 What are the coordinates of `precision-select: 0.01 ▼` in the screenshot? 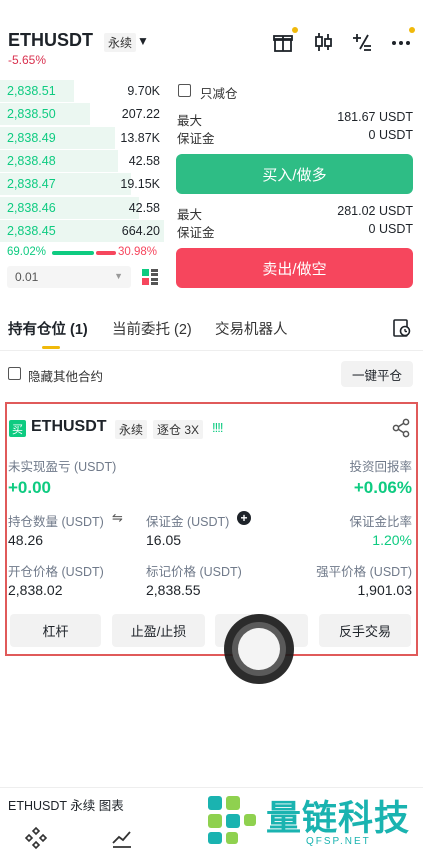 It's located at (69, 277).